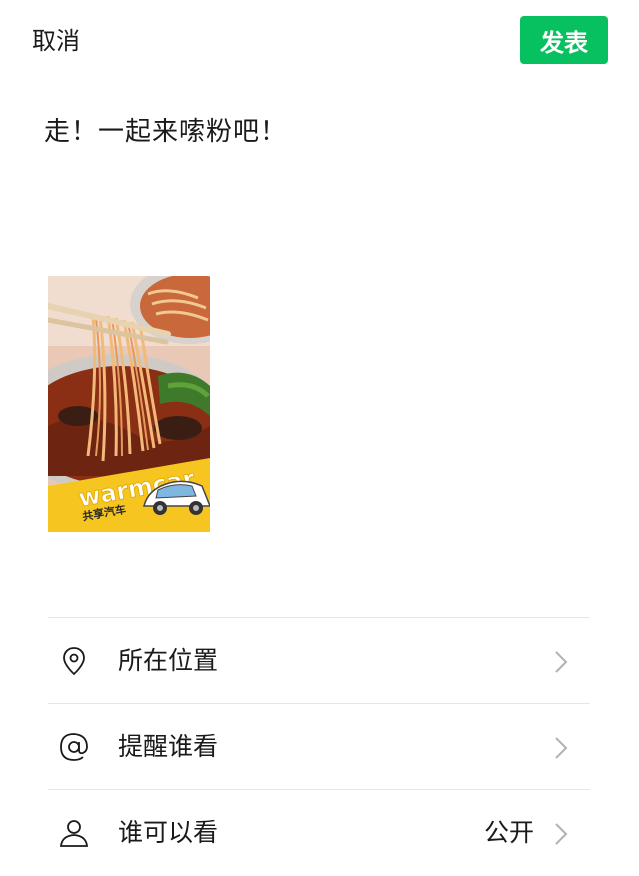  I want to click on location-pin-icon, so click(74, 661).